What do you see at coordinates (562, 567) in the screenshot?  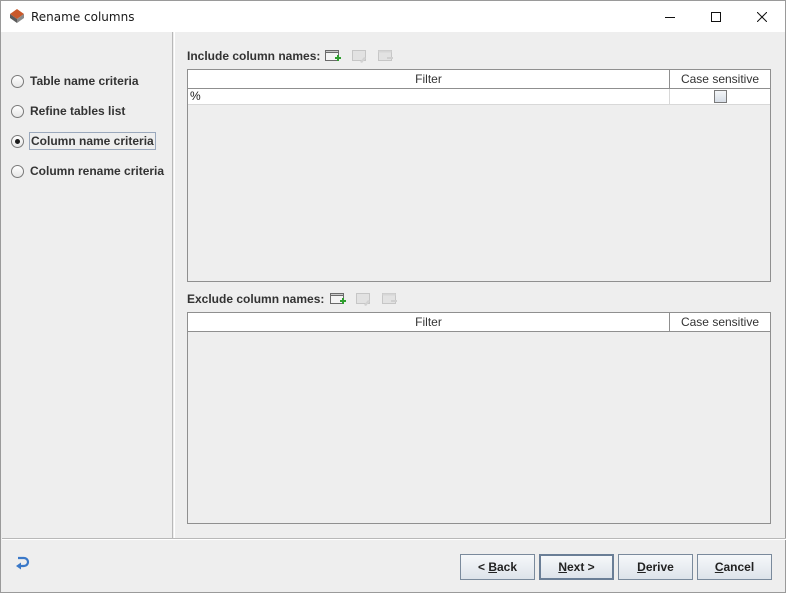 I see `next-label-mnemonic: N` at bounding box center [562, 567].